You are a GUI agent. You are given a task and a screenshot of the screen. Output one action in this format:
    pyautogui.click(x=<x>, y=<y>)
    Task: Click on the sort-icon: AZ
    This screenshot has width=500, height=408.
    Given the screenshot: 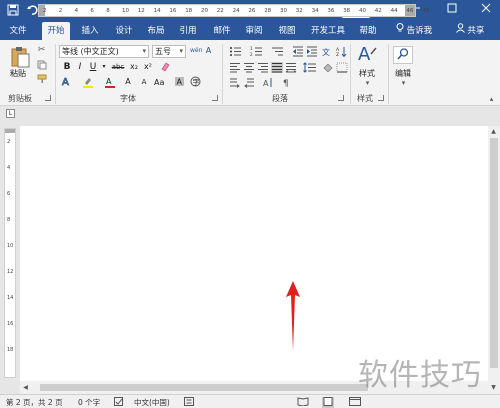 What is the action you would take?
    pyautogui.click(x=342, y=52)
    